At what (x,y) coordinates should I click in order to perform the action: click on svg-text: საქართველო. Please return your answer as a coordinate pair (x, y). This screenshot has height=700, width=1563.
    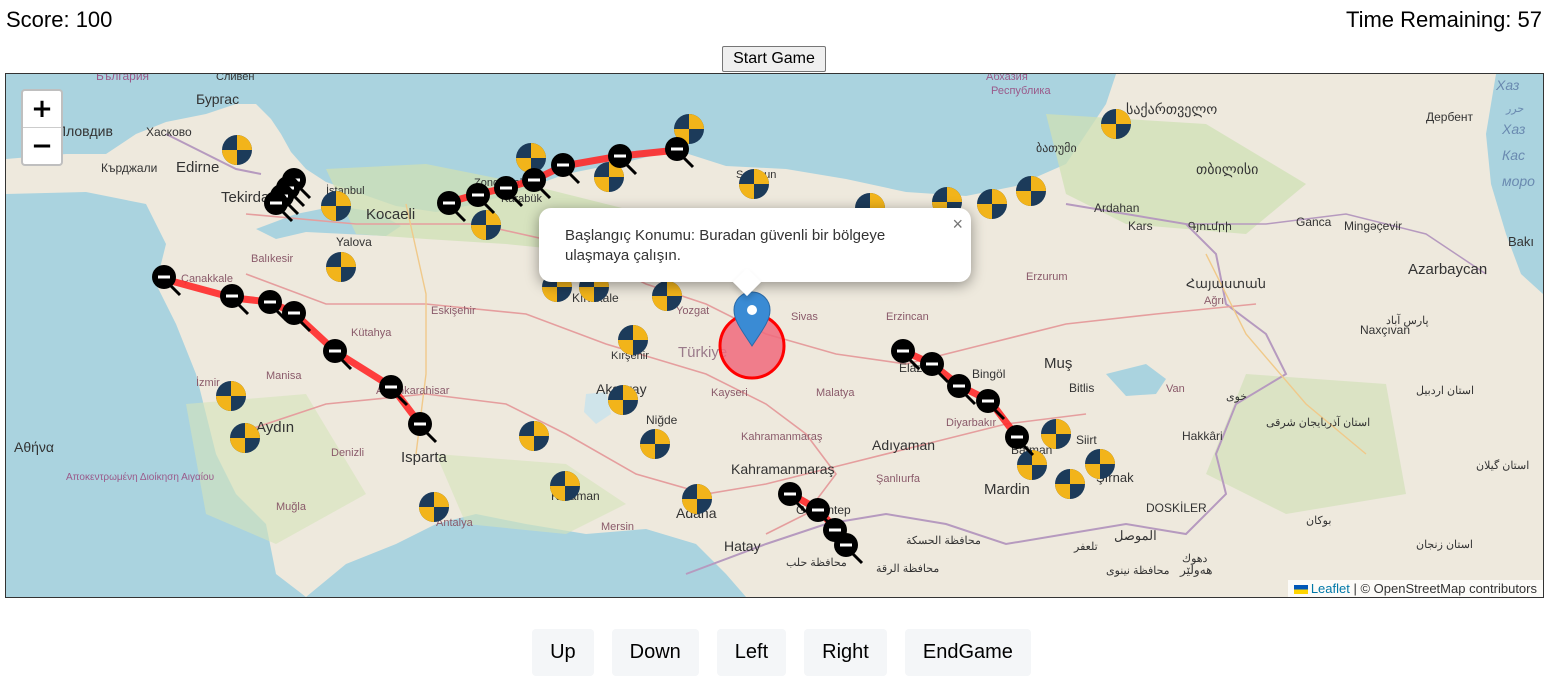
    Looking at the image, I should click on (1171, 109).